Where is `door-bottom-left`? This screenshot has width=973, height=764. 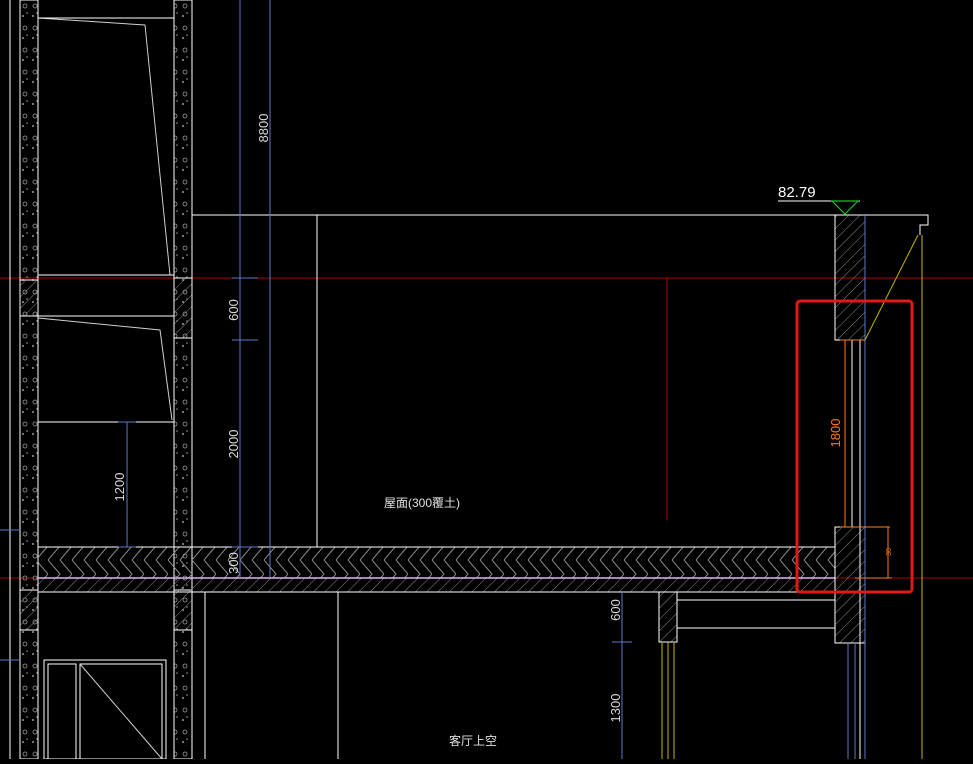
door-bottom-left is located at coordinates (105, 709).